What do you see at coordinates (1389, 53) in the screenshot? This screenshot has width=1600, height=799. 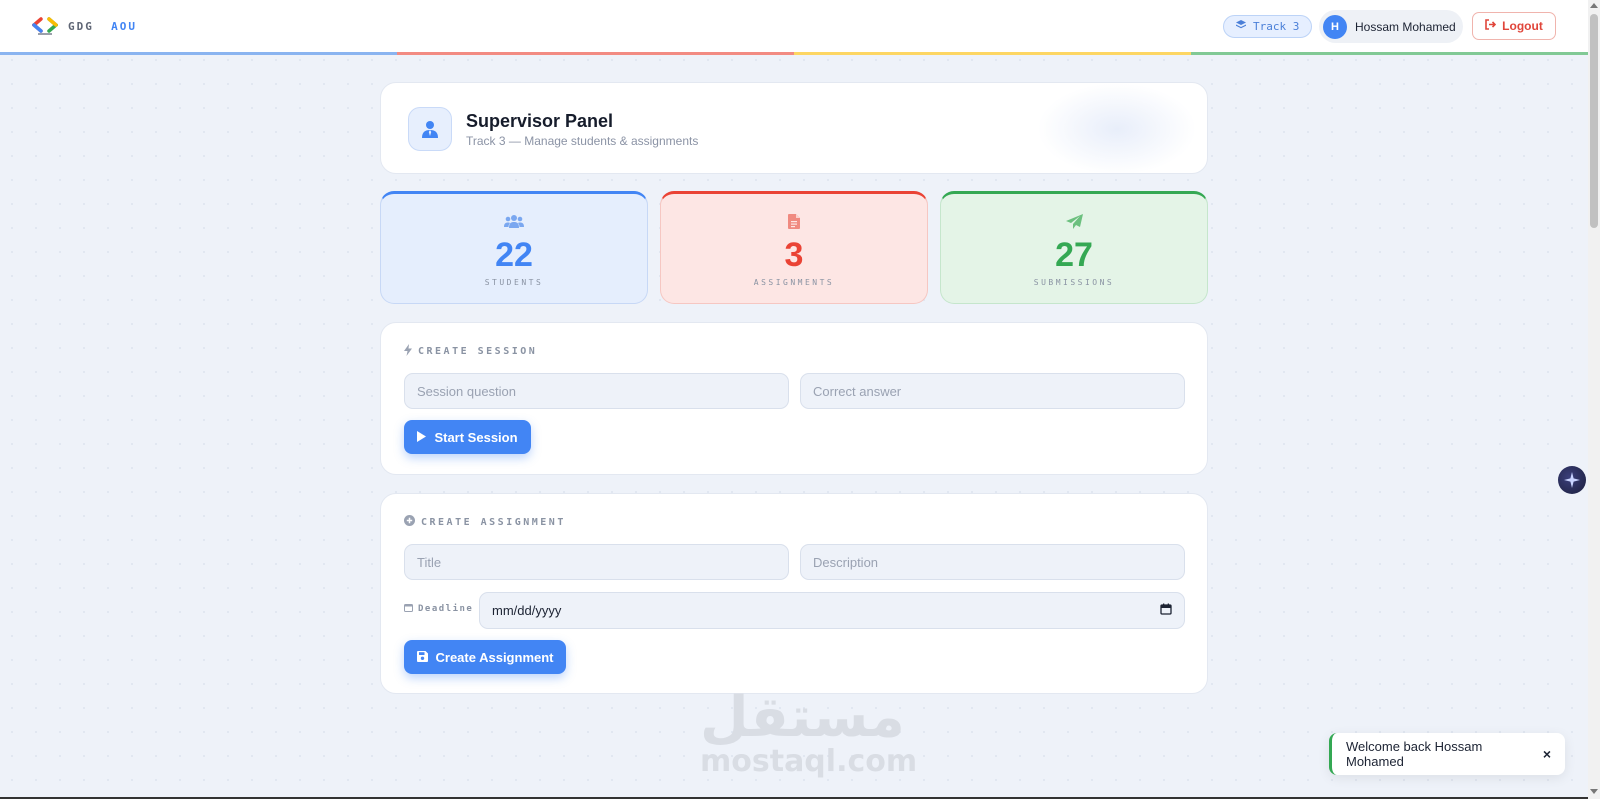 I see `color-bar-green` at bounding box center [1389, 53].